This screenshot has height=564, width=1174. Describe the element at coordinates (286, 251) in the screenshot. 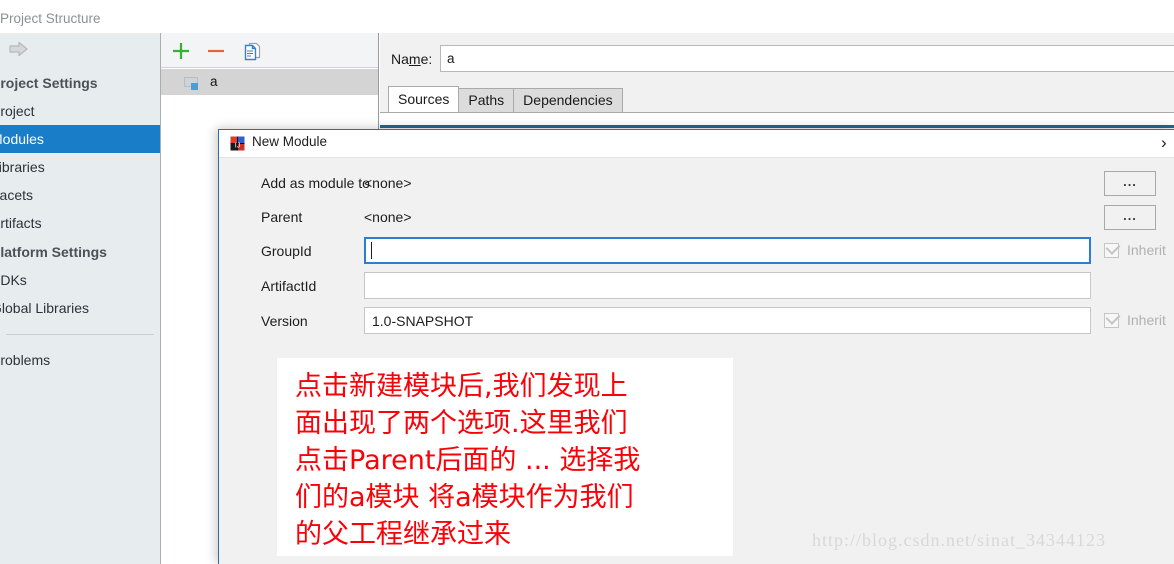

I see `groupid-label: GroupId` at that location.